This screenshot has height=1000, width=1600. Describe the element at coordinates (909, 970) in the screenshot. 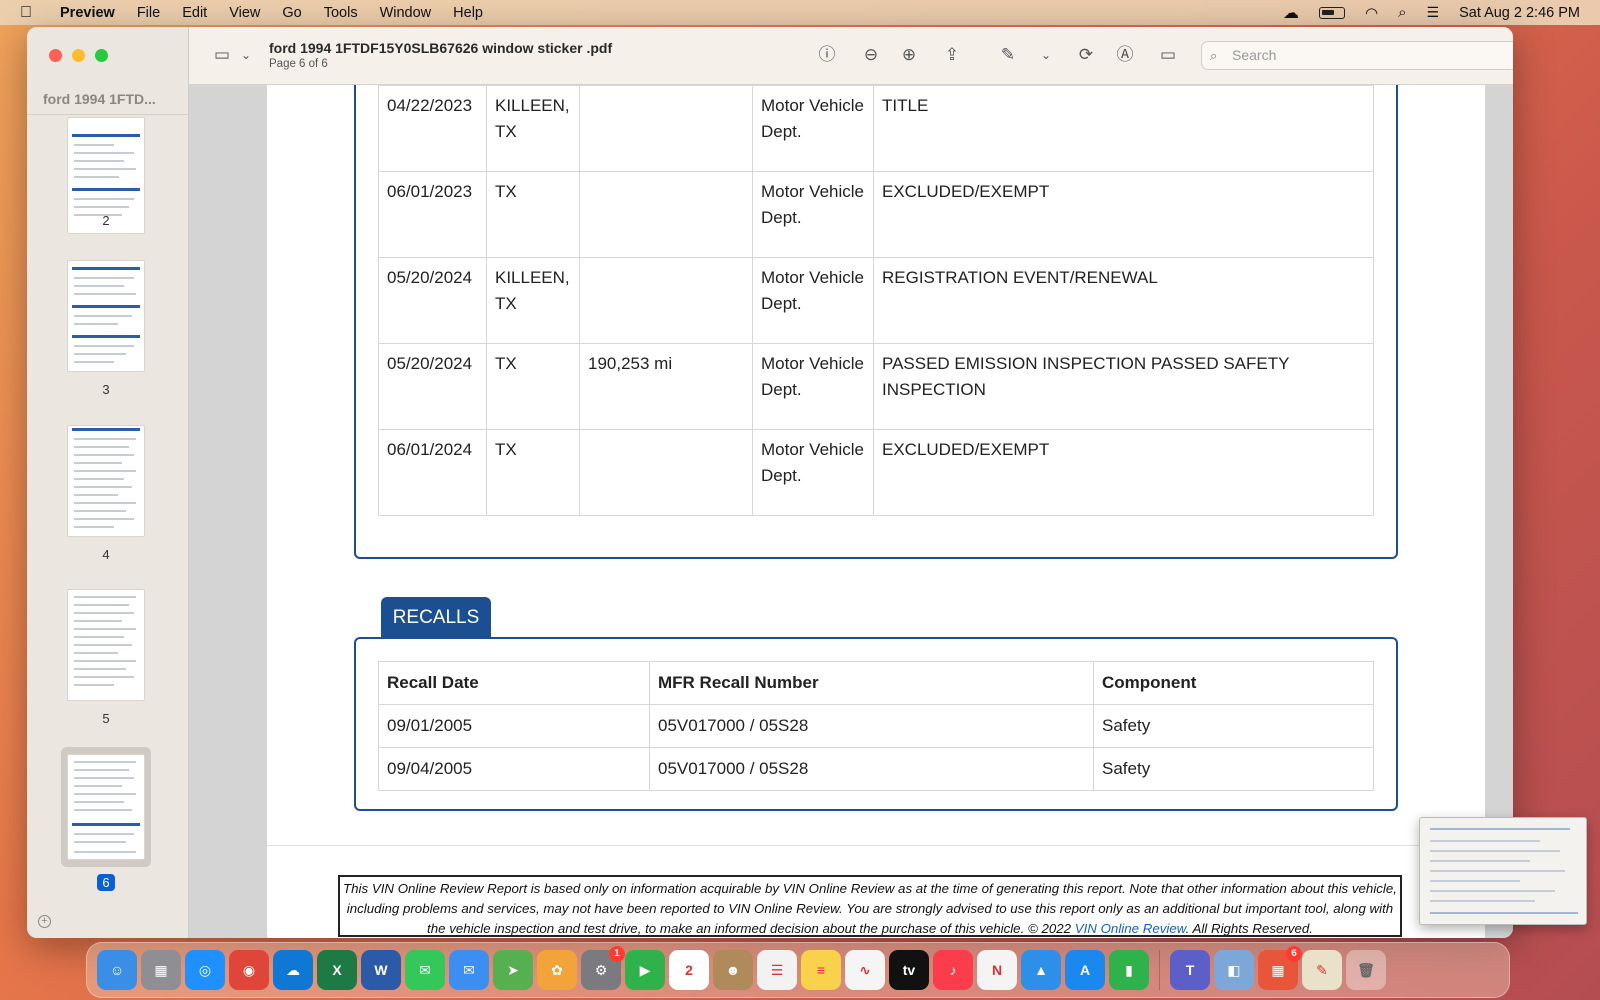

I see `dock-app-apple-tv: tv` at that location.